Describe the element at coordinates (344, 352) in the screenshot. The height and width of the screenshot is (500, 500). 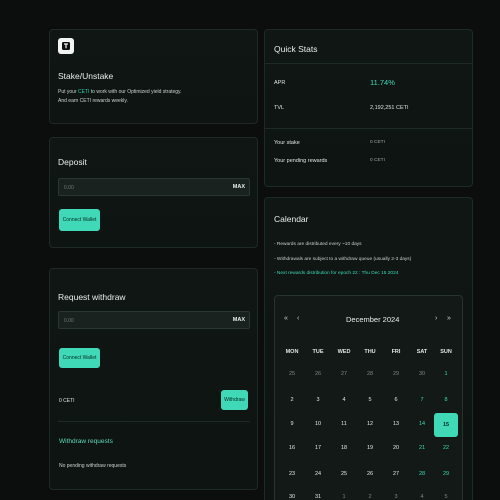
I see `calendar-weekday-wed: WED` at that location.